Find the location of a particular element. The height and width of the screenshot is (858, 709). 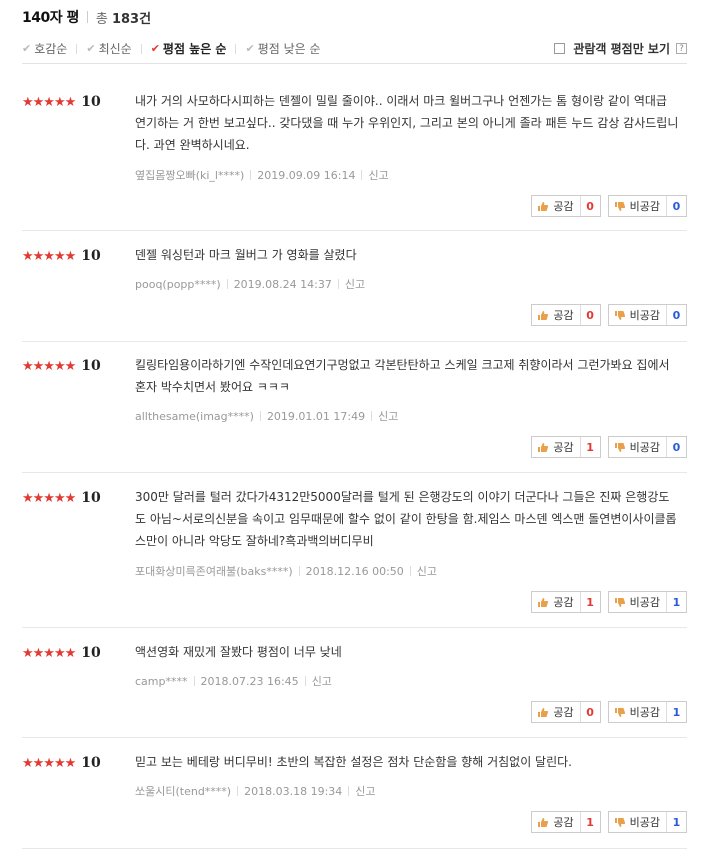

review-date: 2019.08.24 14:37 is located at coordinates (282, 284).